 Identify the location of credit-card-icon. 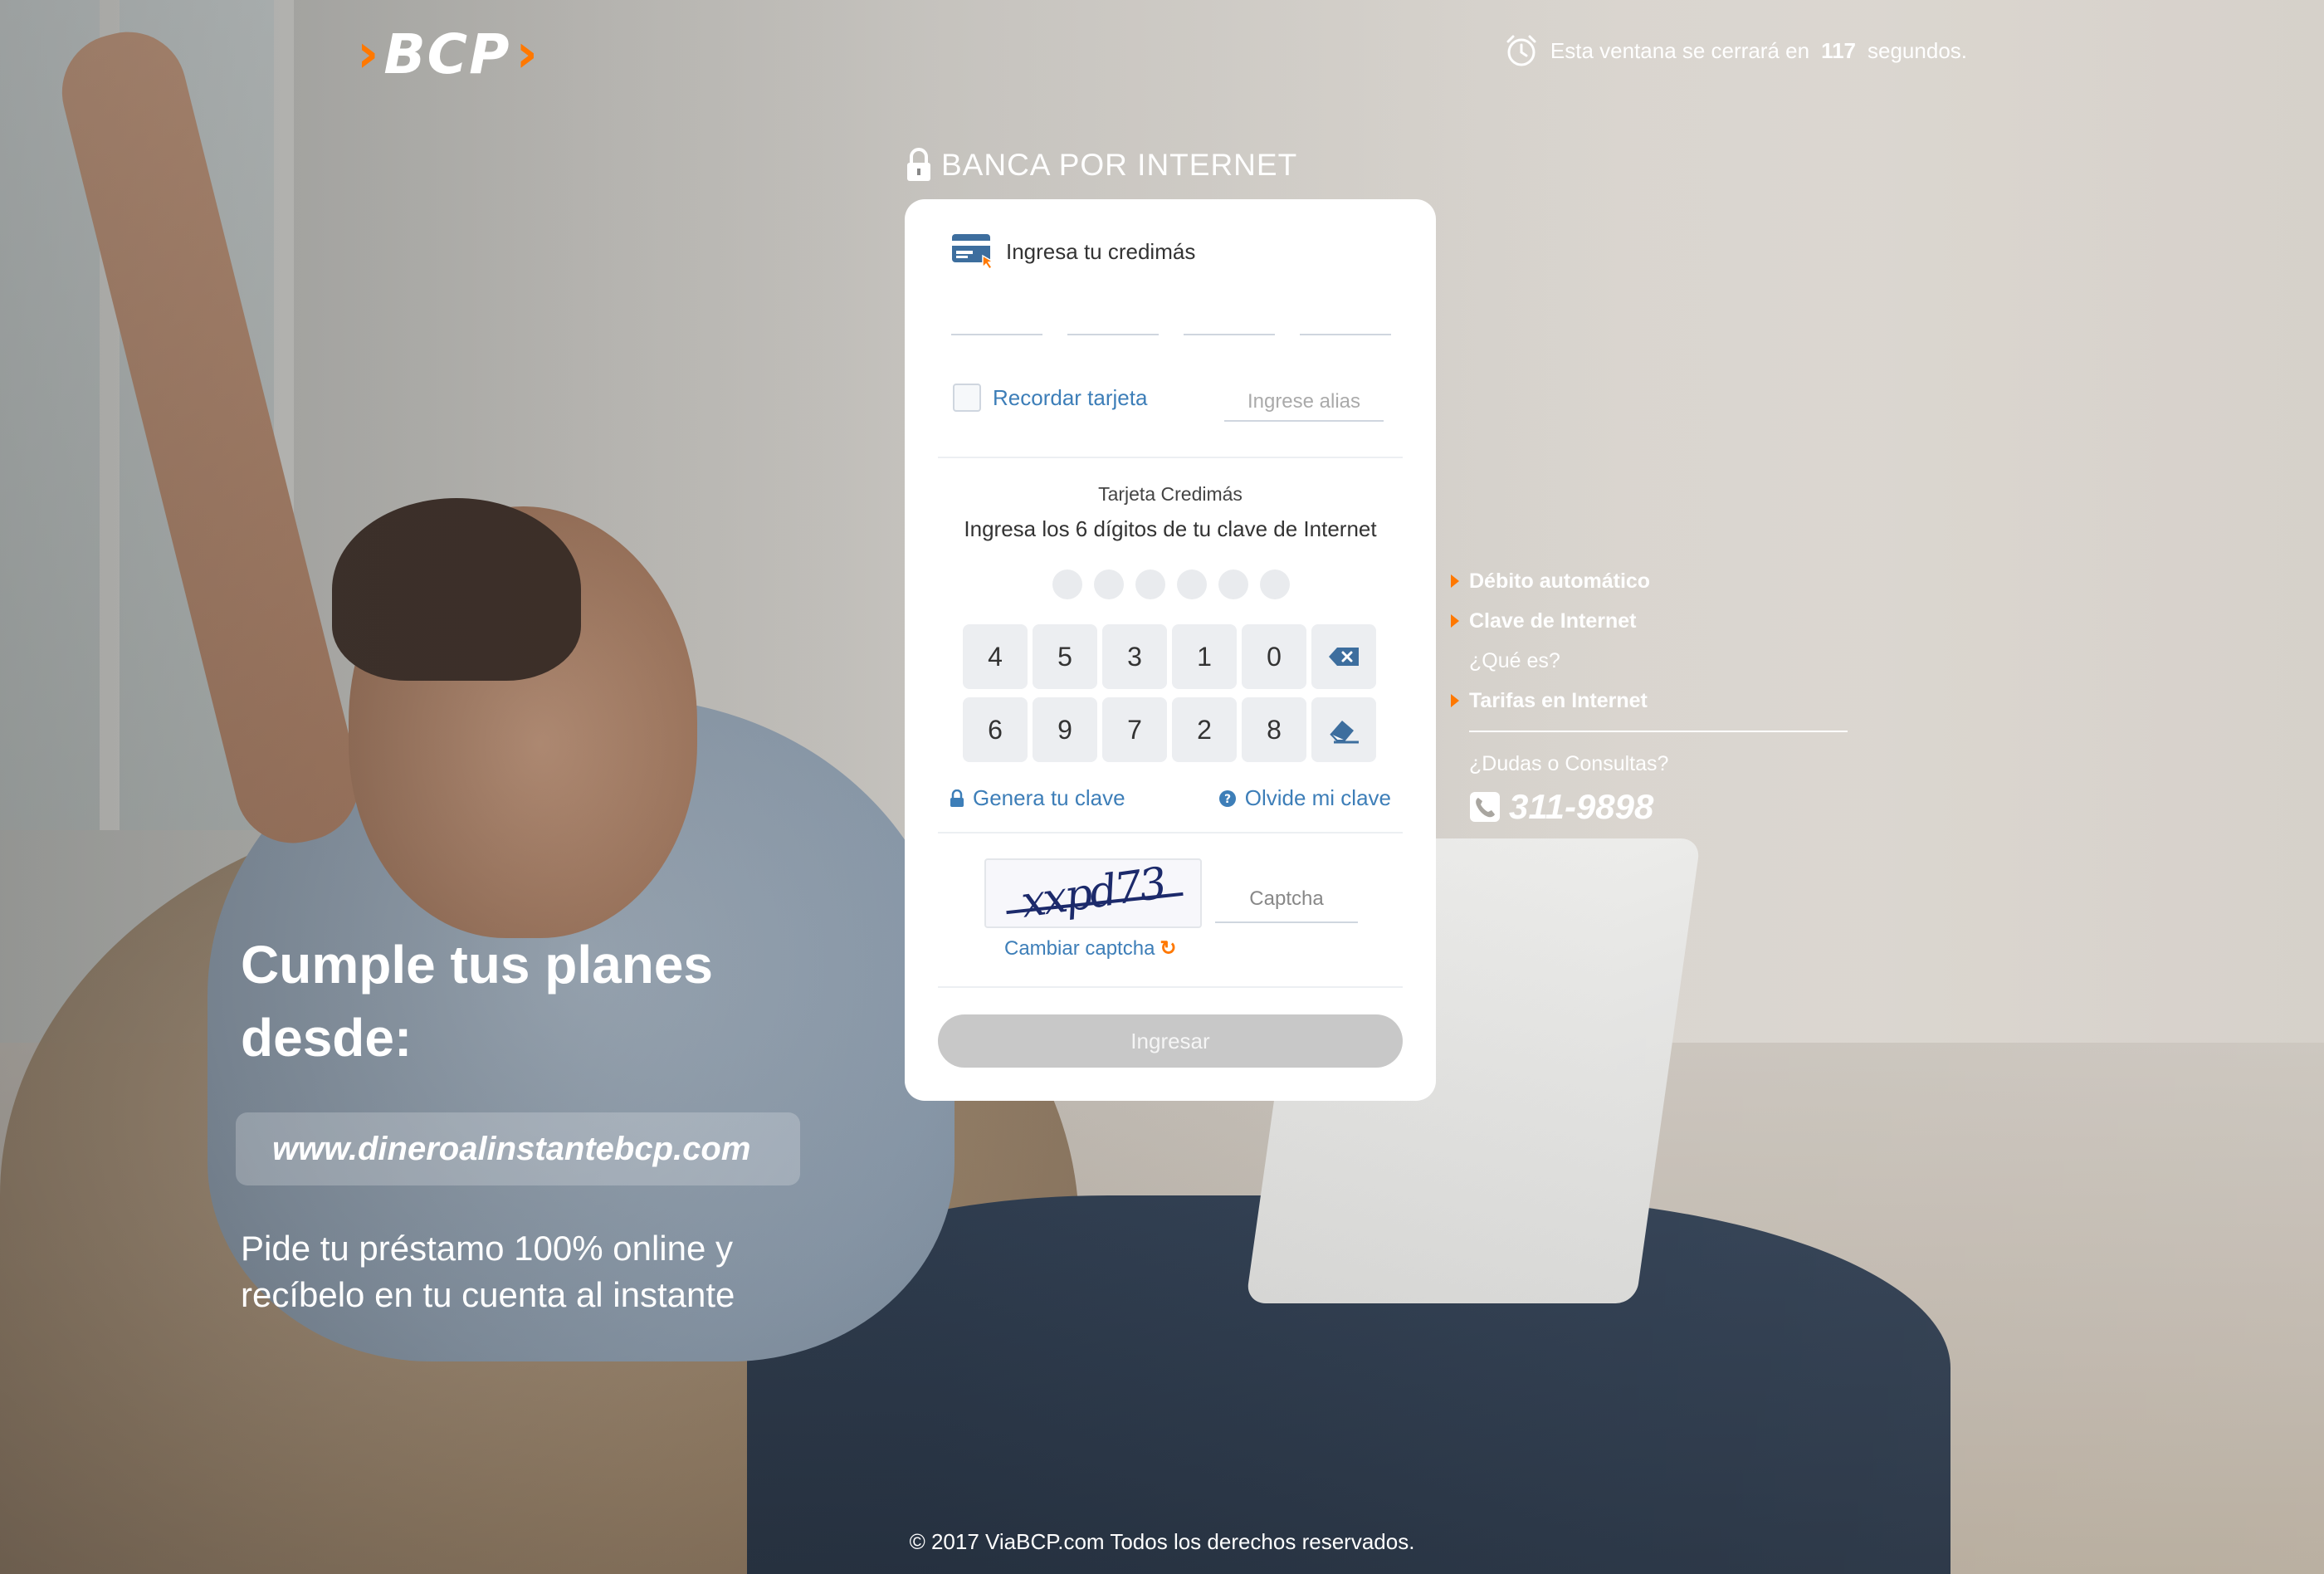
(973, 253).